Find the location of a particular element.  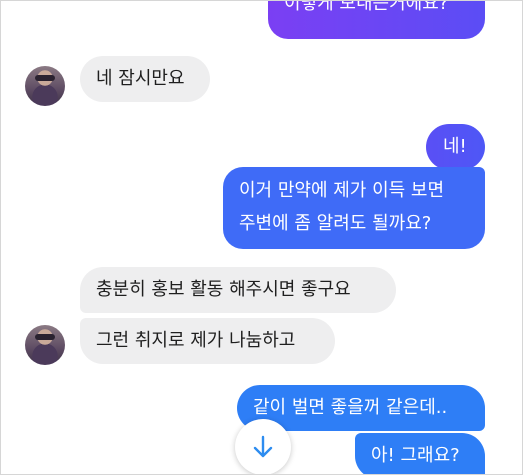

message-text: 네 잠시만요 is located at coordinates (140, 78).